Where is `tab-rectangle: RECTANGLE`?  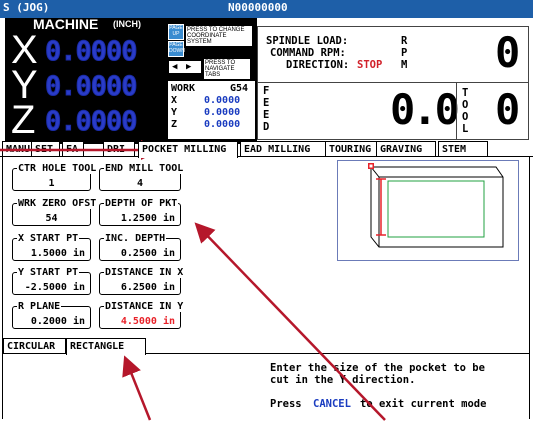 tab-rectangle: RECTANGLE is located at coordinates (106, 346).